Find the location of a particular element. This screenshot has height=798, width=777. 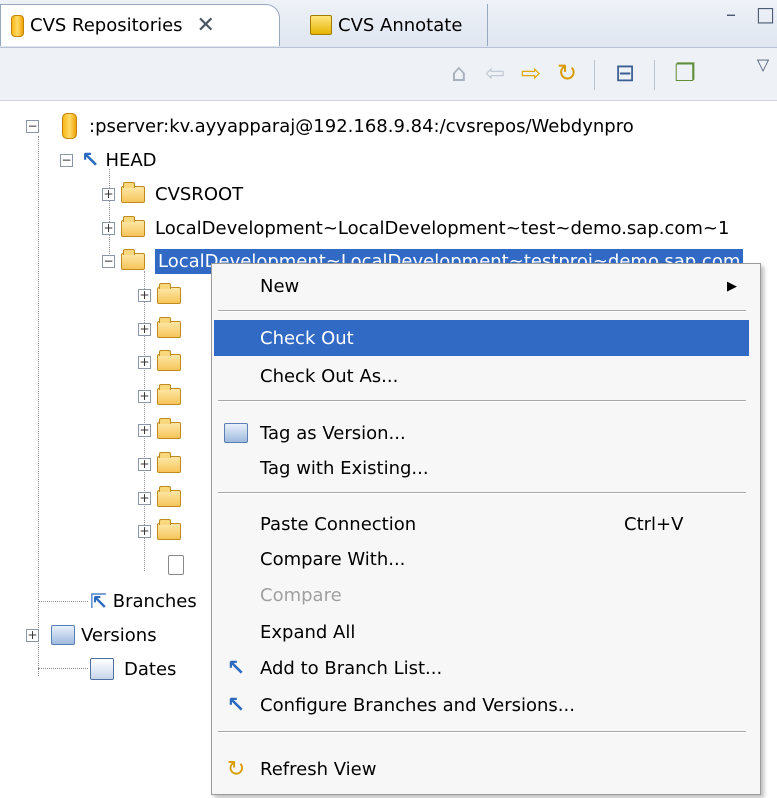

tree-item-dates: Dates is located at coordinates (133, 669).